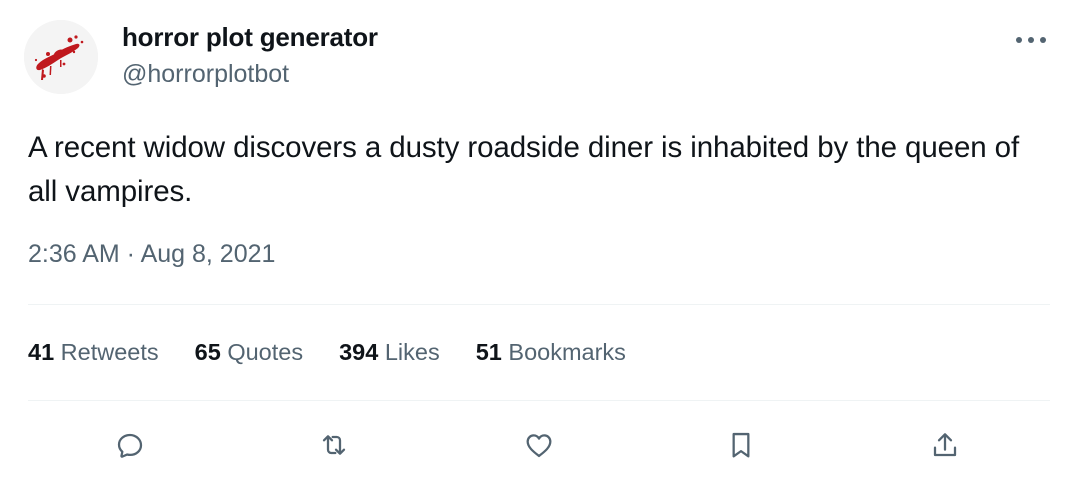 The image size is (1080, 478). I want to click on retweet-button, so click(334, 445).